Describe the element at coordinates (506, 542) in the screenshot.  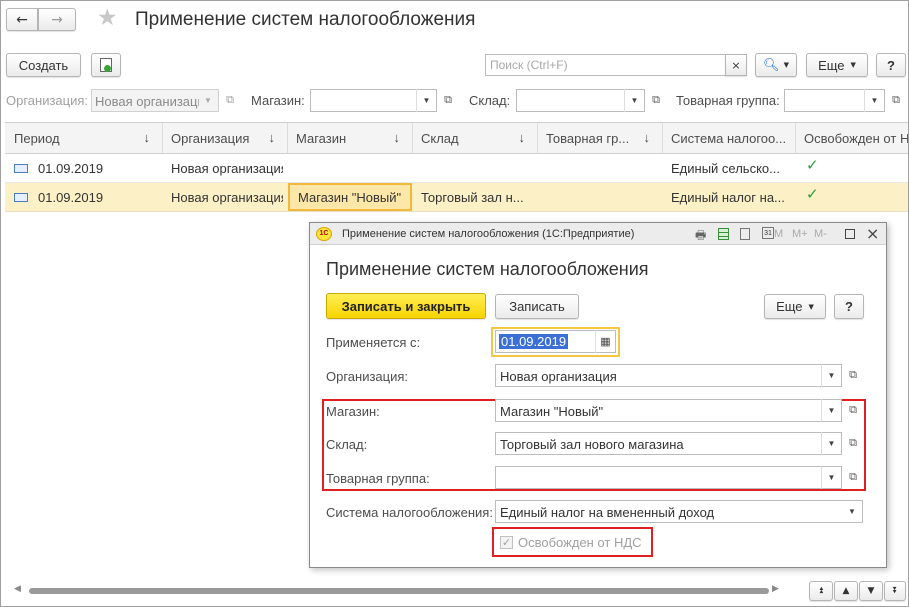
I see `vat-exempt-checkbox: ✓` at that location.